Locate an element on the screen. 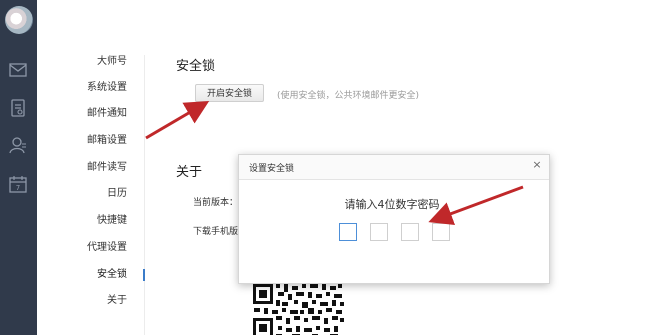 This screenshot has height=335, width=650. mail-icon is located at coordinates (18, 71).